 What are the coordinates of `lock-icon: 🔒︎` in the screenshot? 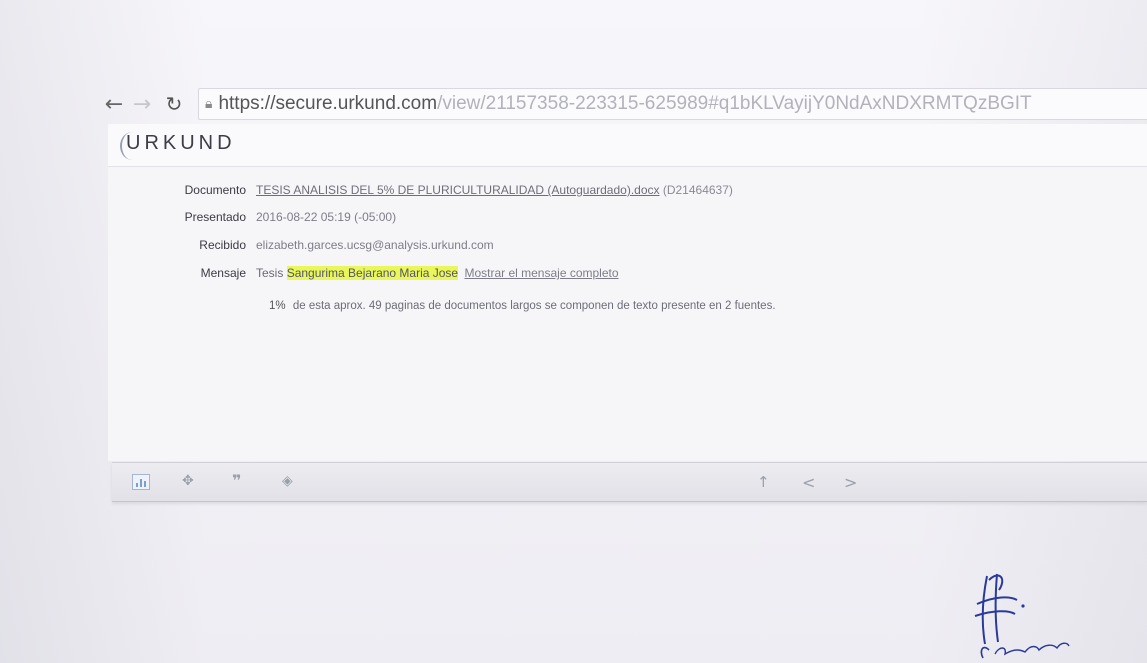 It's located at (209, 104).